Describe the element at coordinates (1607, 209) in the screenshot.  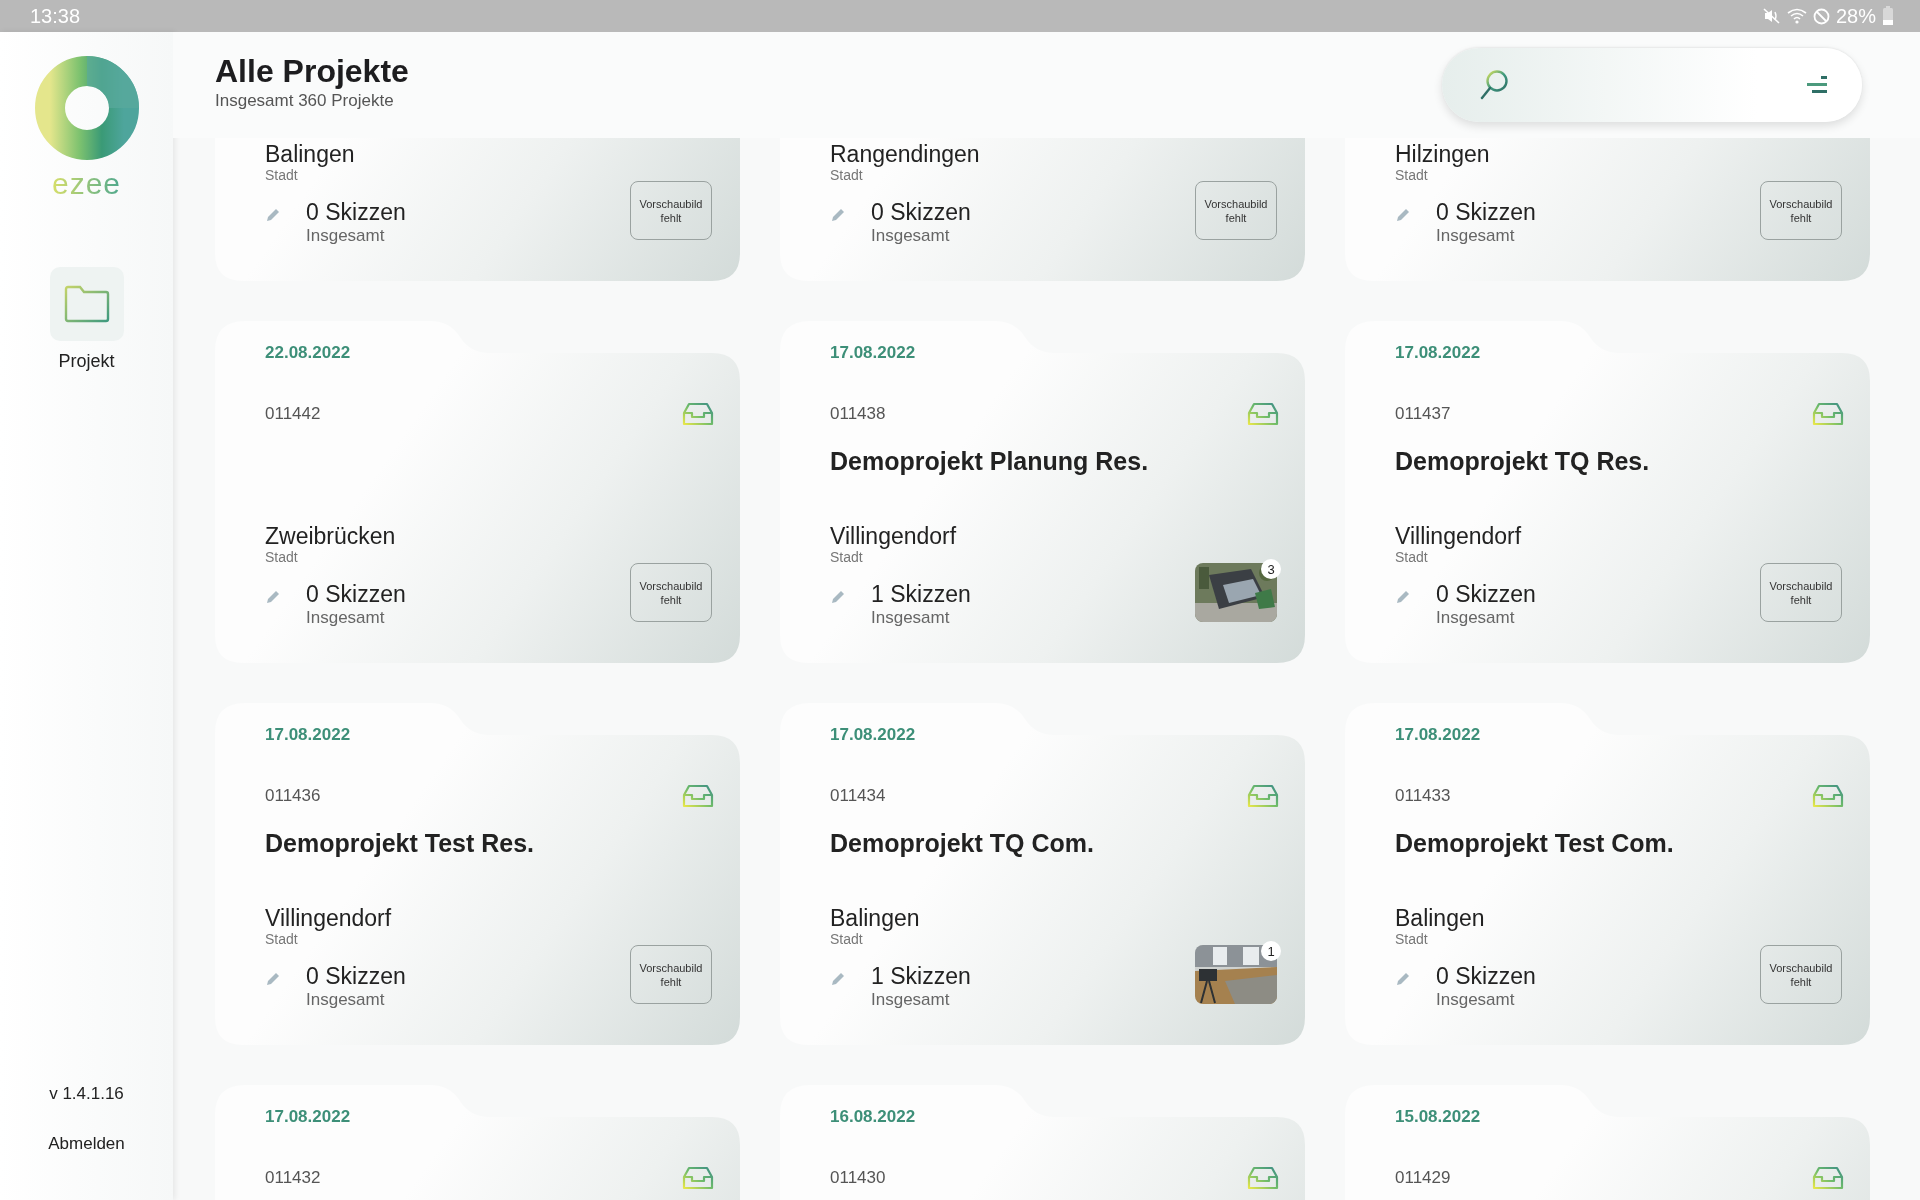
I see `project-card: Hilzingen Stadt 0 Skizzen Insgesamt Vorschaubild fehlt` at that location.